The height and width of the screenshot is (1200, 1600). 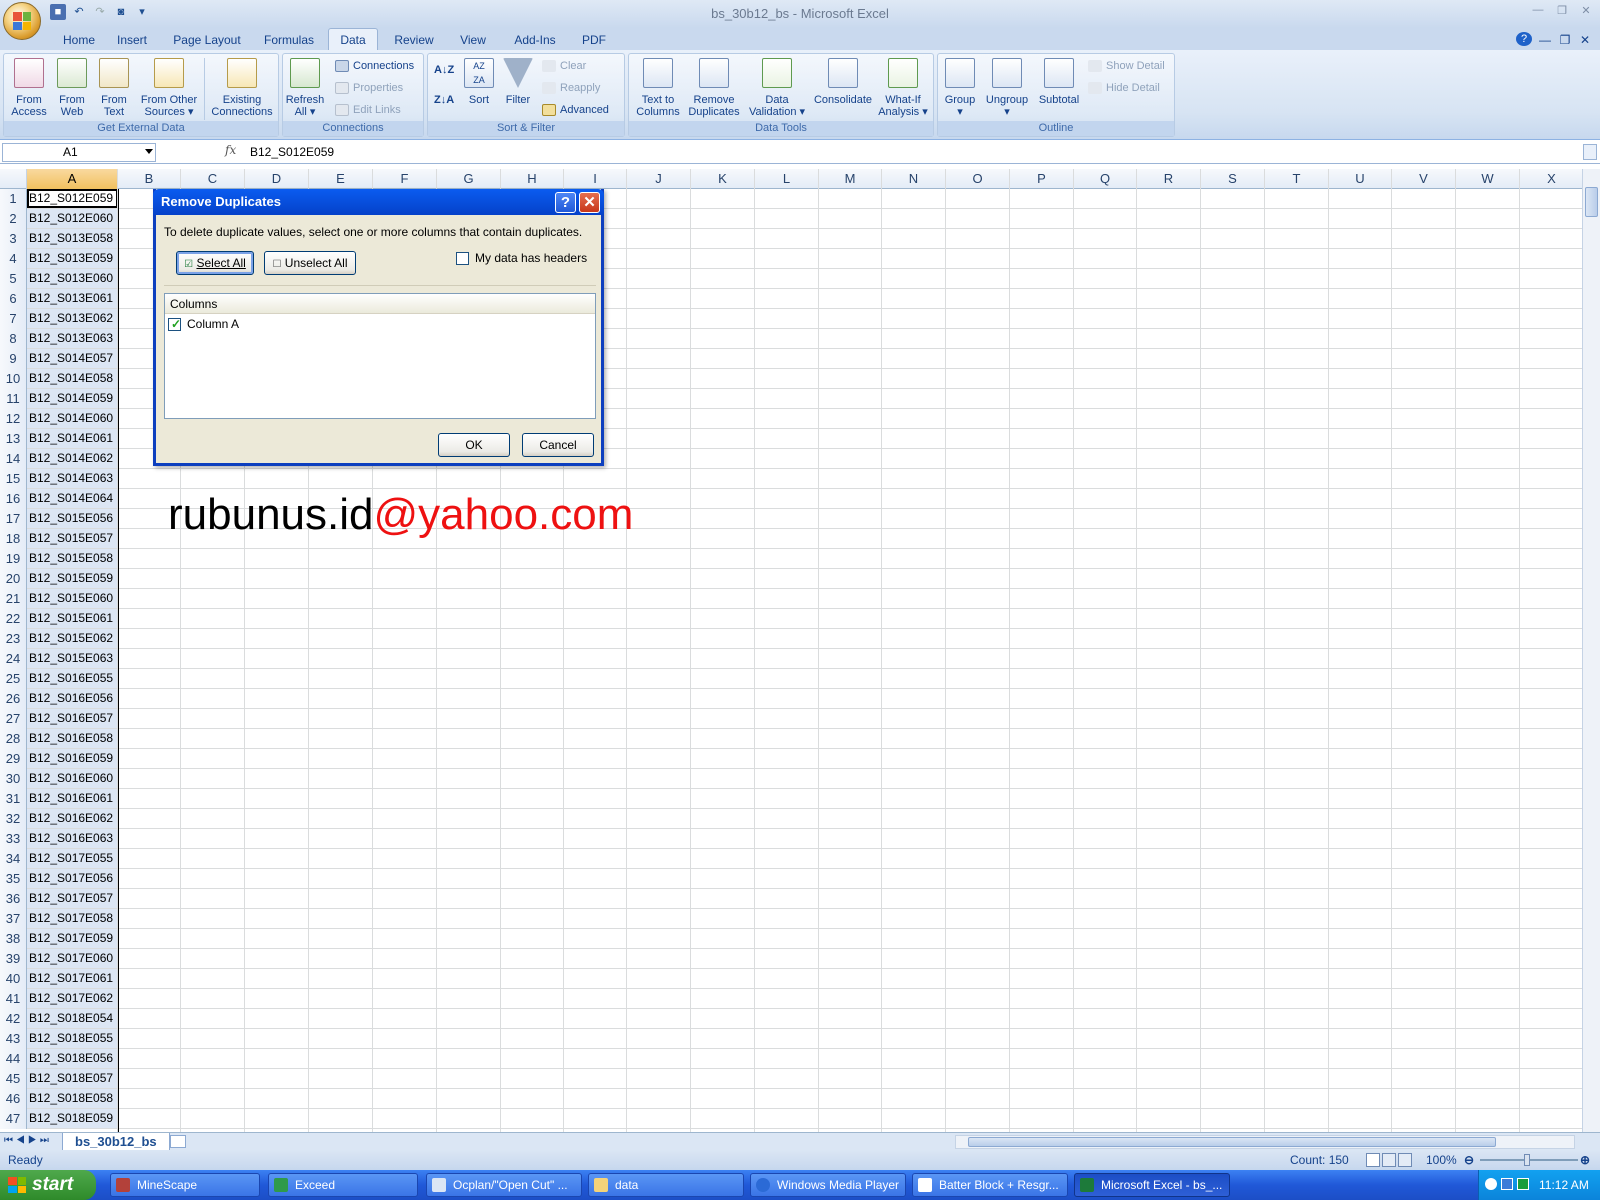 What do you see at coordinates (72, 838) in the screenshot?
I see `cell-a: B12_S016E063` at bounding box center [72, 838].